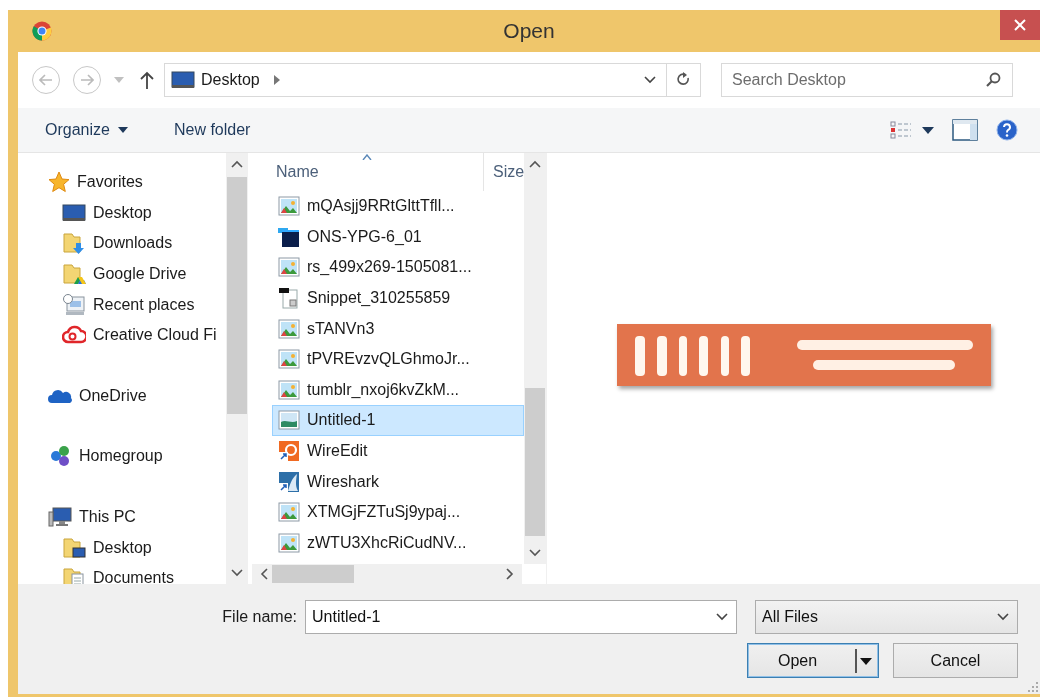 The height and width of the screenshot is (700, 1040). I want to click on file-type-dropdown: All Files, so click(886, 617).